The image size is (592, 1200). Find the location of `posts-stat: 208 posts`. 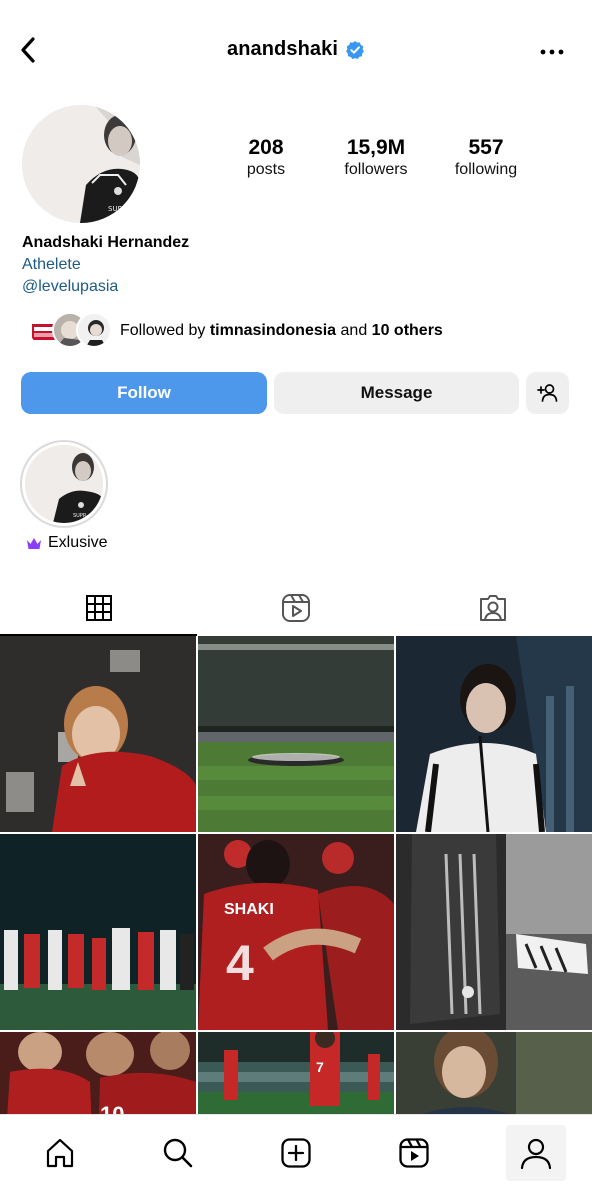

posts-stat: 208 posts is located at coordinates (266, 158).